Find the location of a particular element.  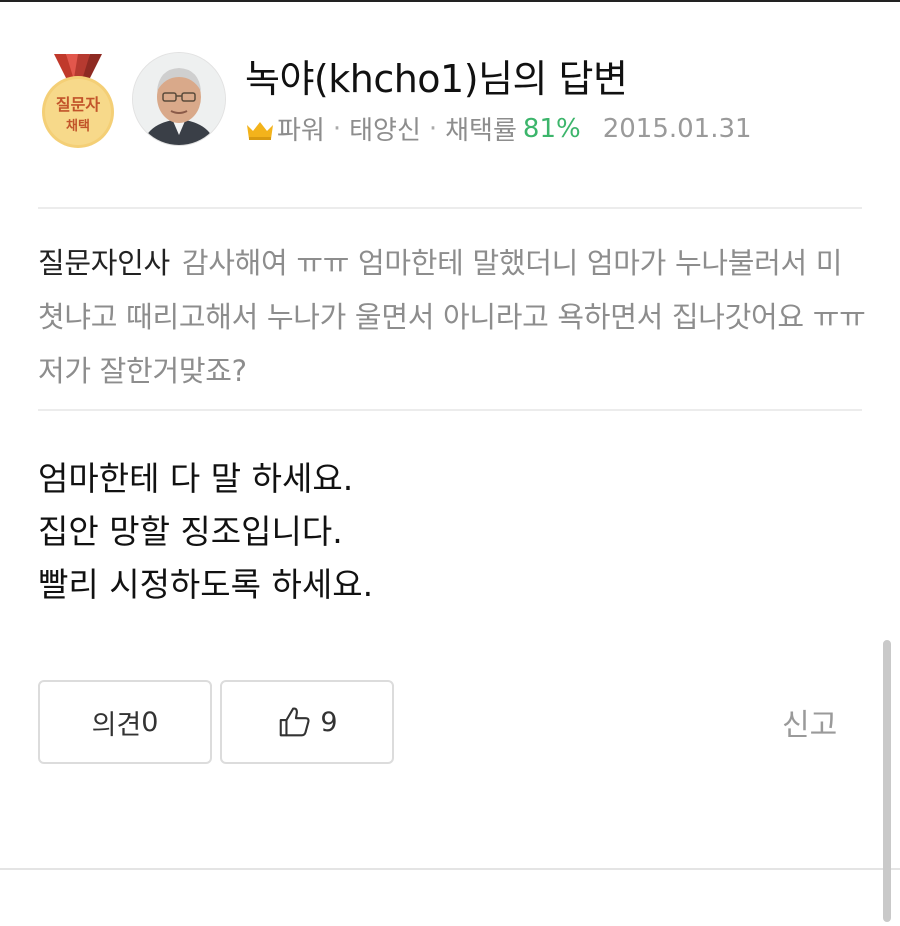

top-rule is located at coordinates (450, 1).